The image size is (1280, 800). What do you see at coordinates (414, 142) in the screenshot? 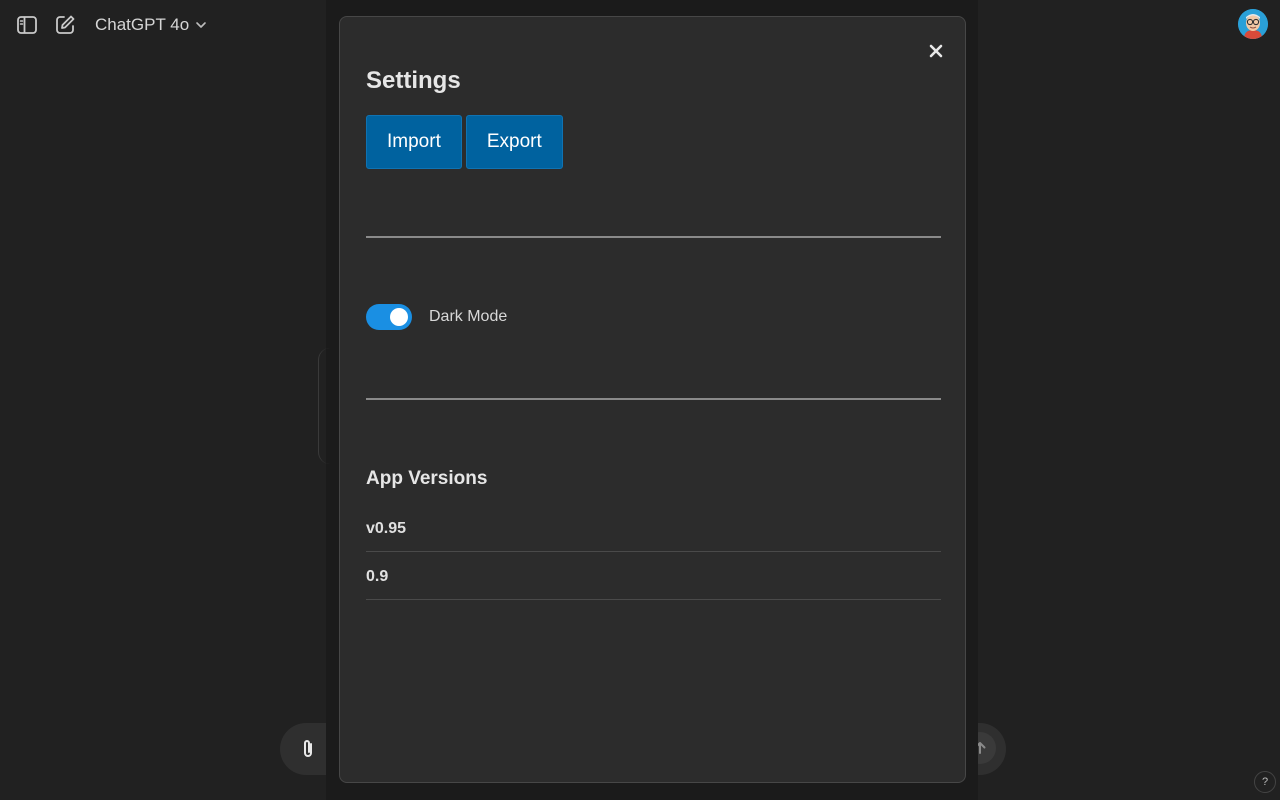
I see `import-button: Import` at bounding box center [414, 142].